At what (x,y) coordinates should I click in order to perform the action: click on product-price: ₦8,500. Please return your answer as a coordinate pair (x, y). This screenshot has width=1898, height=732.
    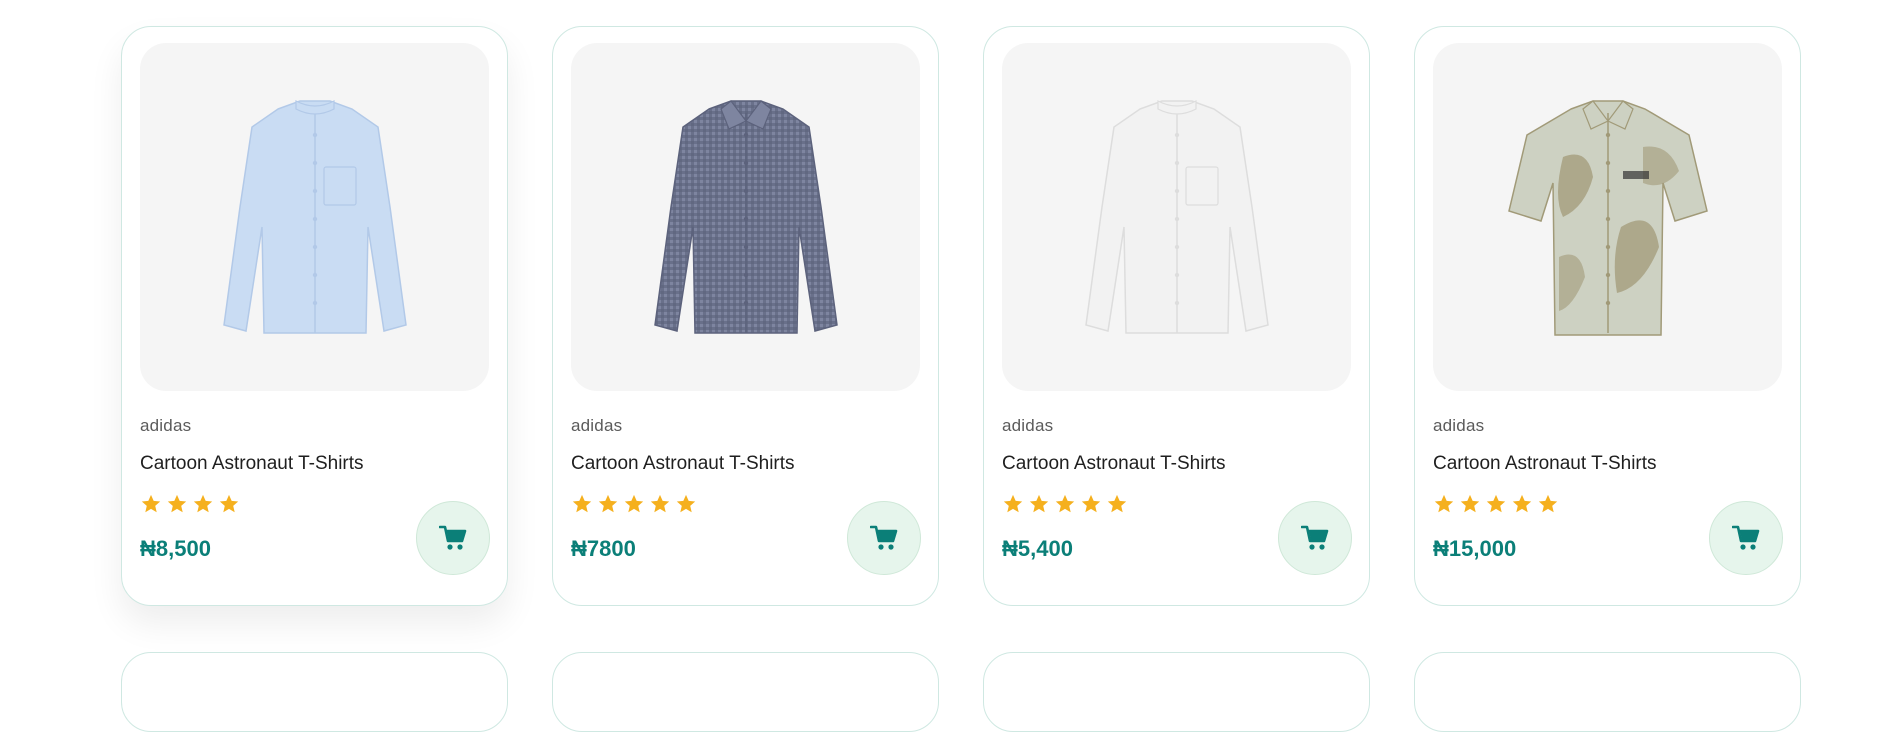
    Looking at the image, I should click on (175, 548).